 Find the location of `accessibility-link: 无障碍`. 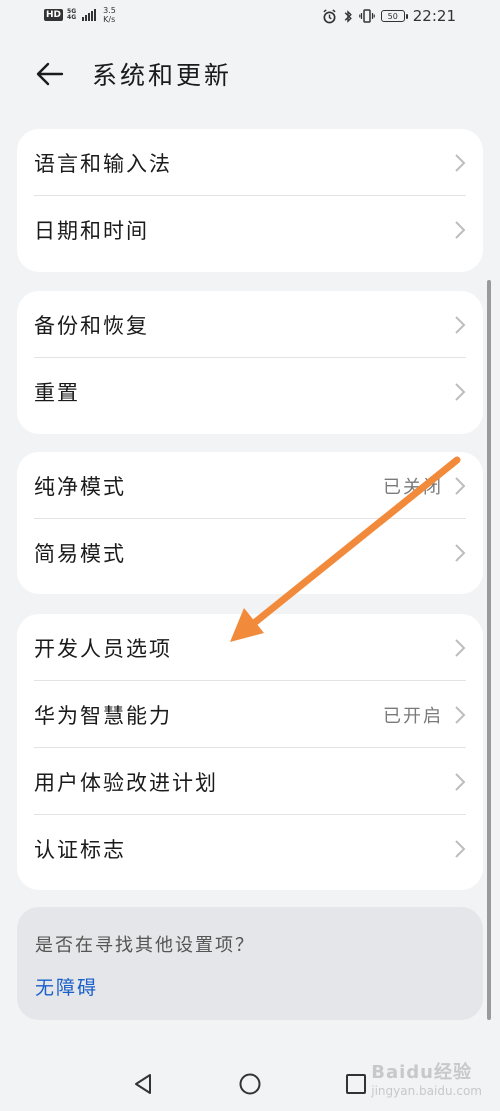

accessibility-link: 无障碍 is located at coordinates (66, 986).